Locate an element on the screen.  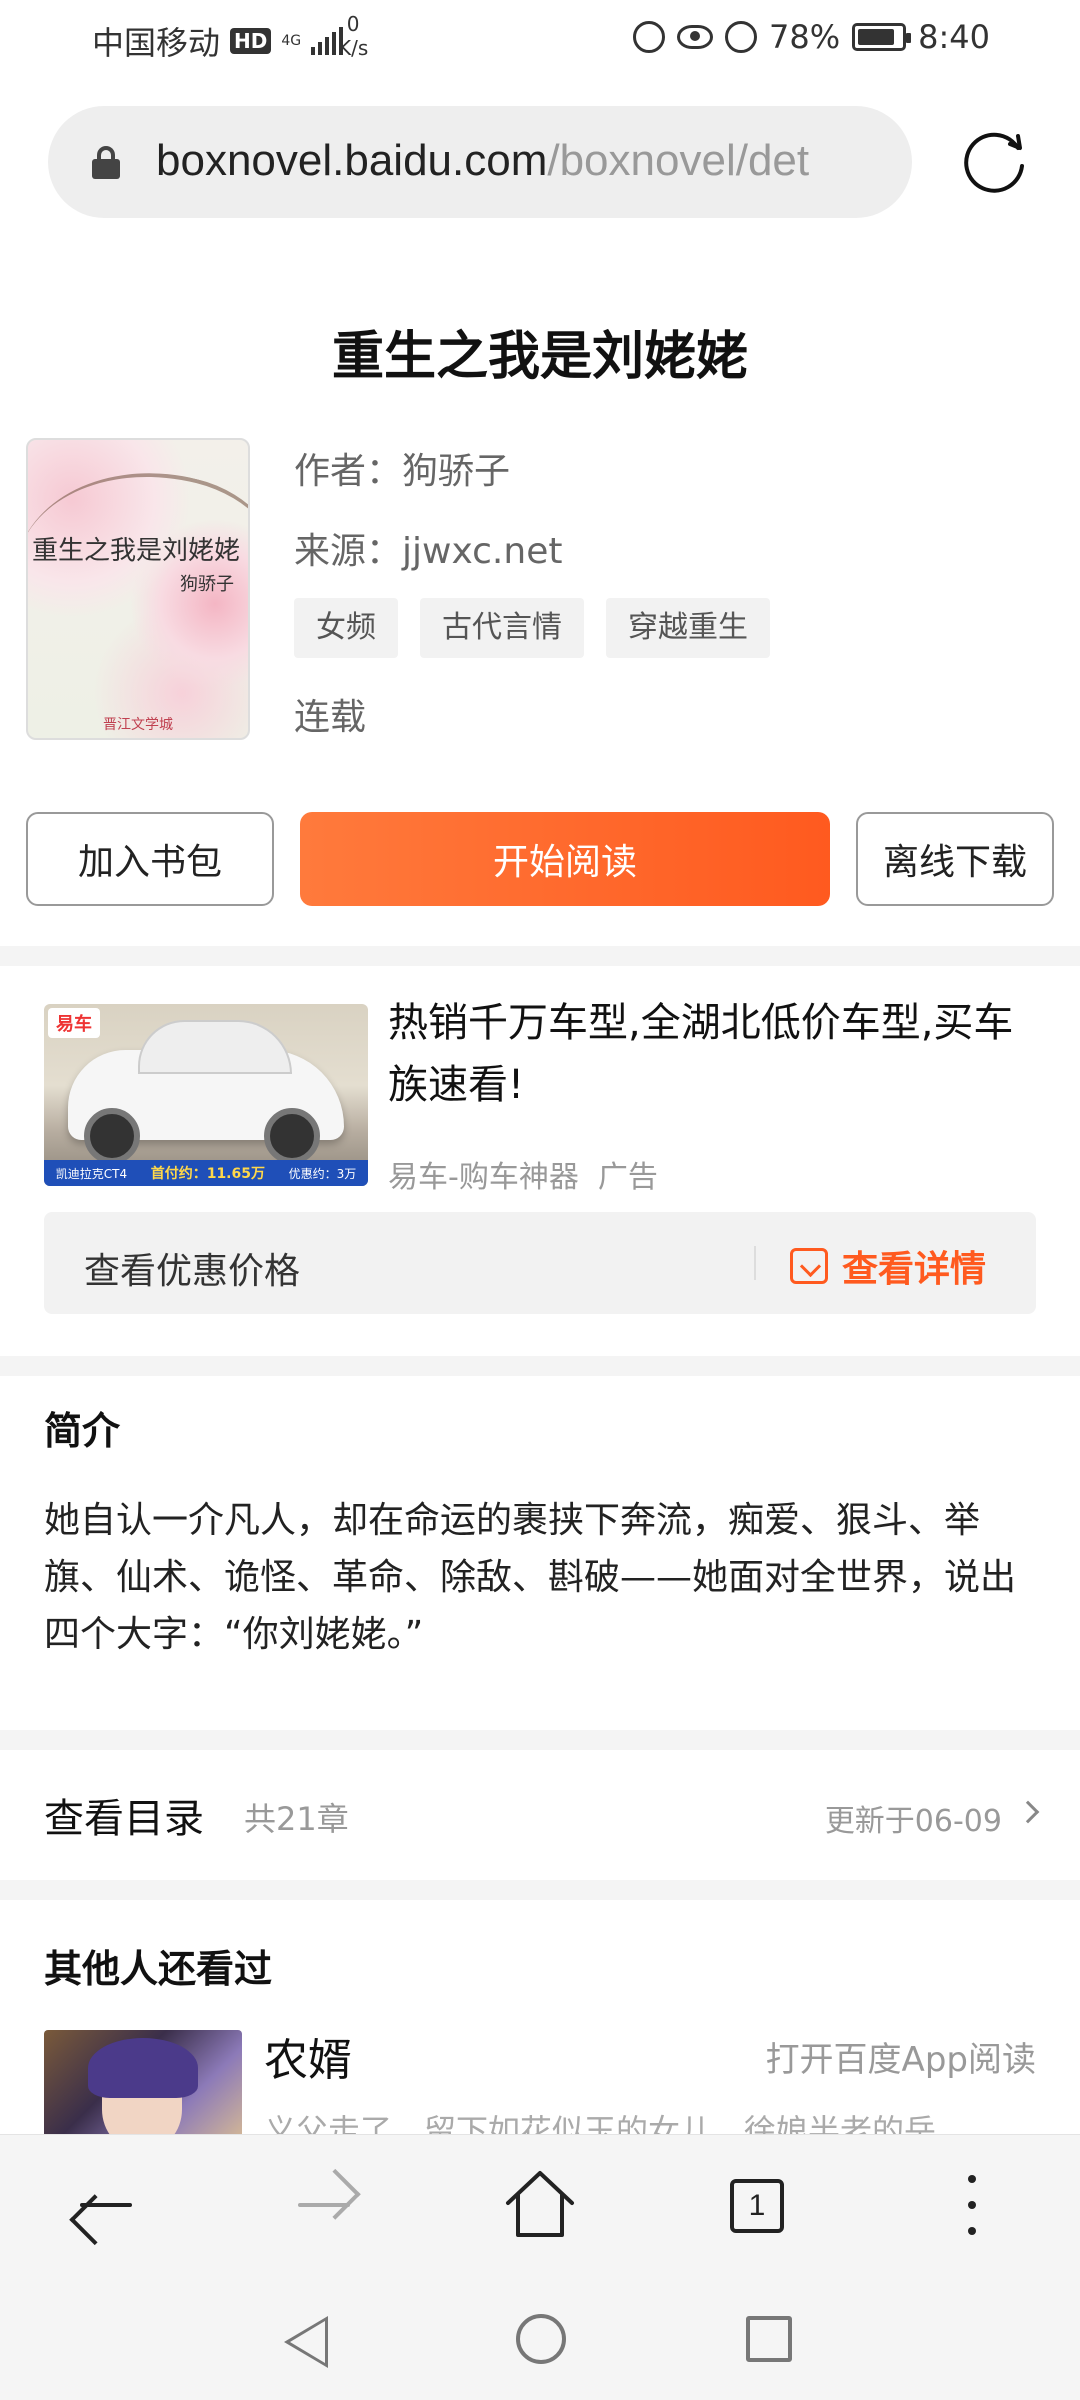
ad-label: 广告 is located at coordinates (627, 1177).